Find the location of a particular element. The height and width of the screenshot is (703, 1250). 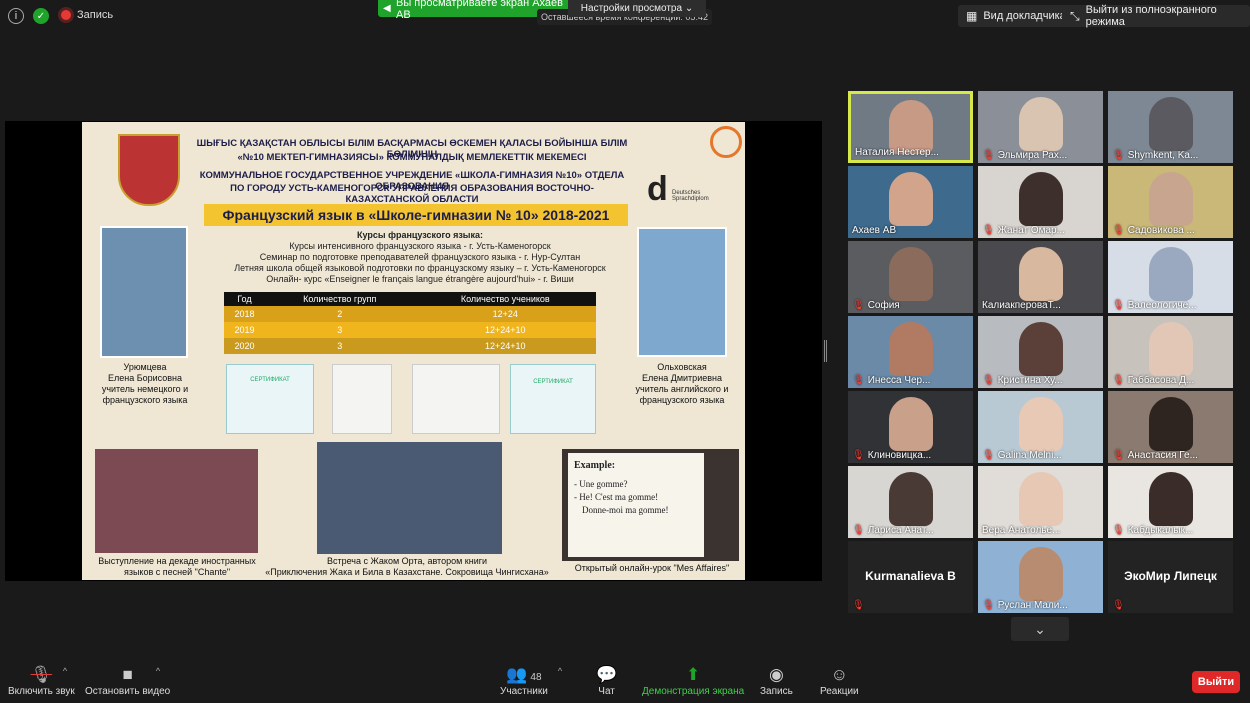

photo-author-meeting is located at coordinates (409, 498).